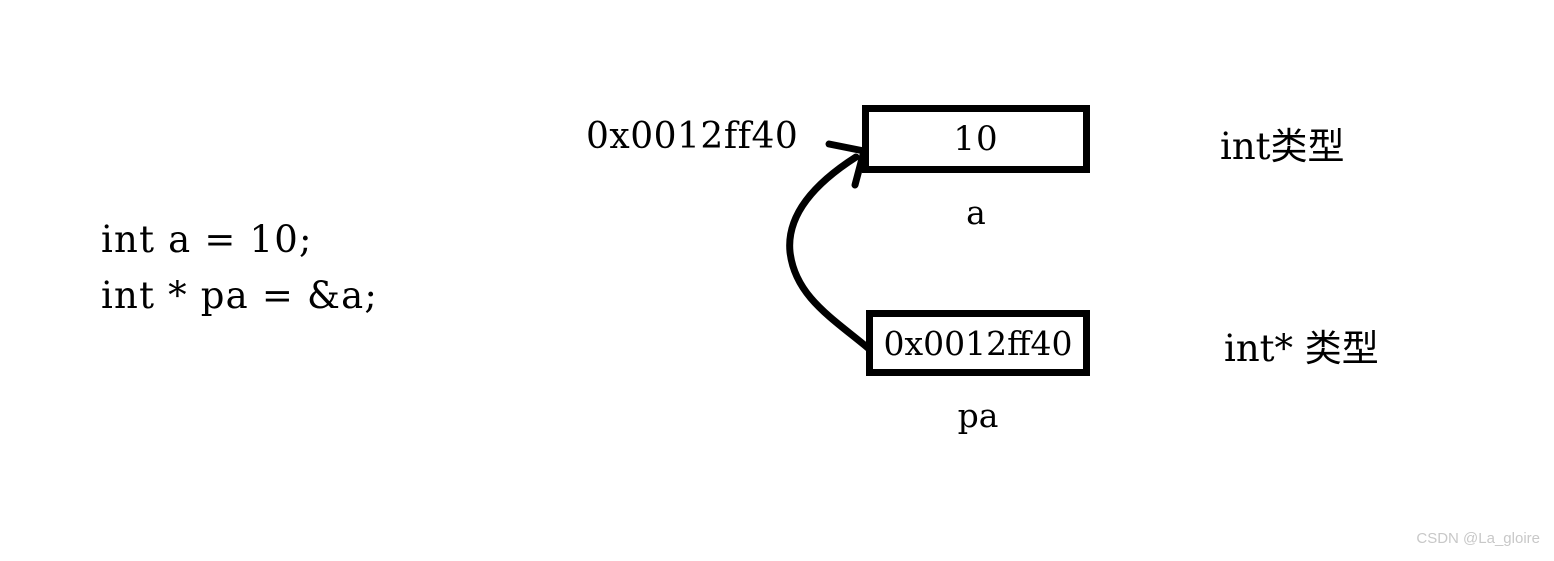 The width and height of the screenshot is (1554, 561). Describe the element at coordinates (1301, 348) in the screenshot. I see `type-label-int-pointer: int* 类型` at that location.